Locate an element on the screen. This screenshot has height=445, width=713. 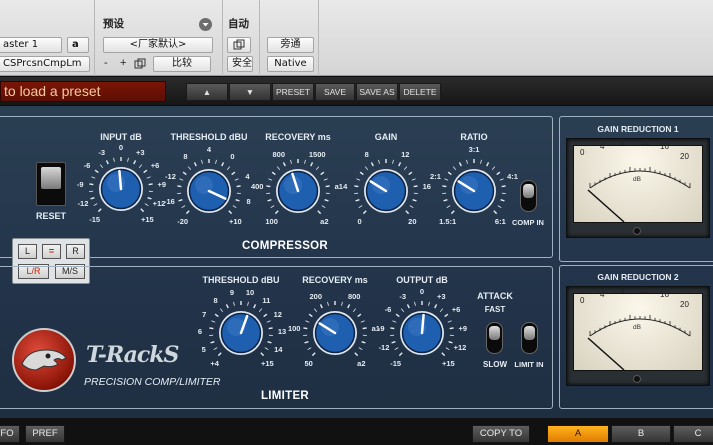
dinosaur-skull-icon is located at coordinates (44, 360).